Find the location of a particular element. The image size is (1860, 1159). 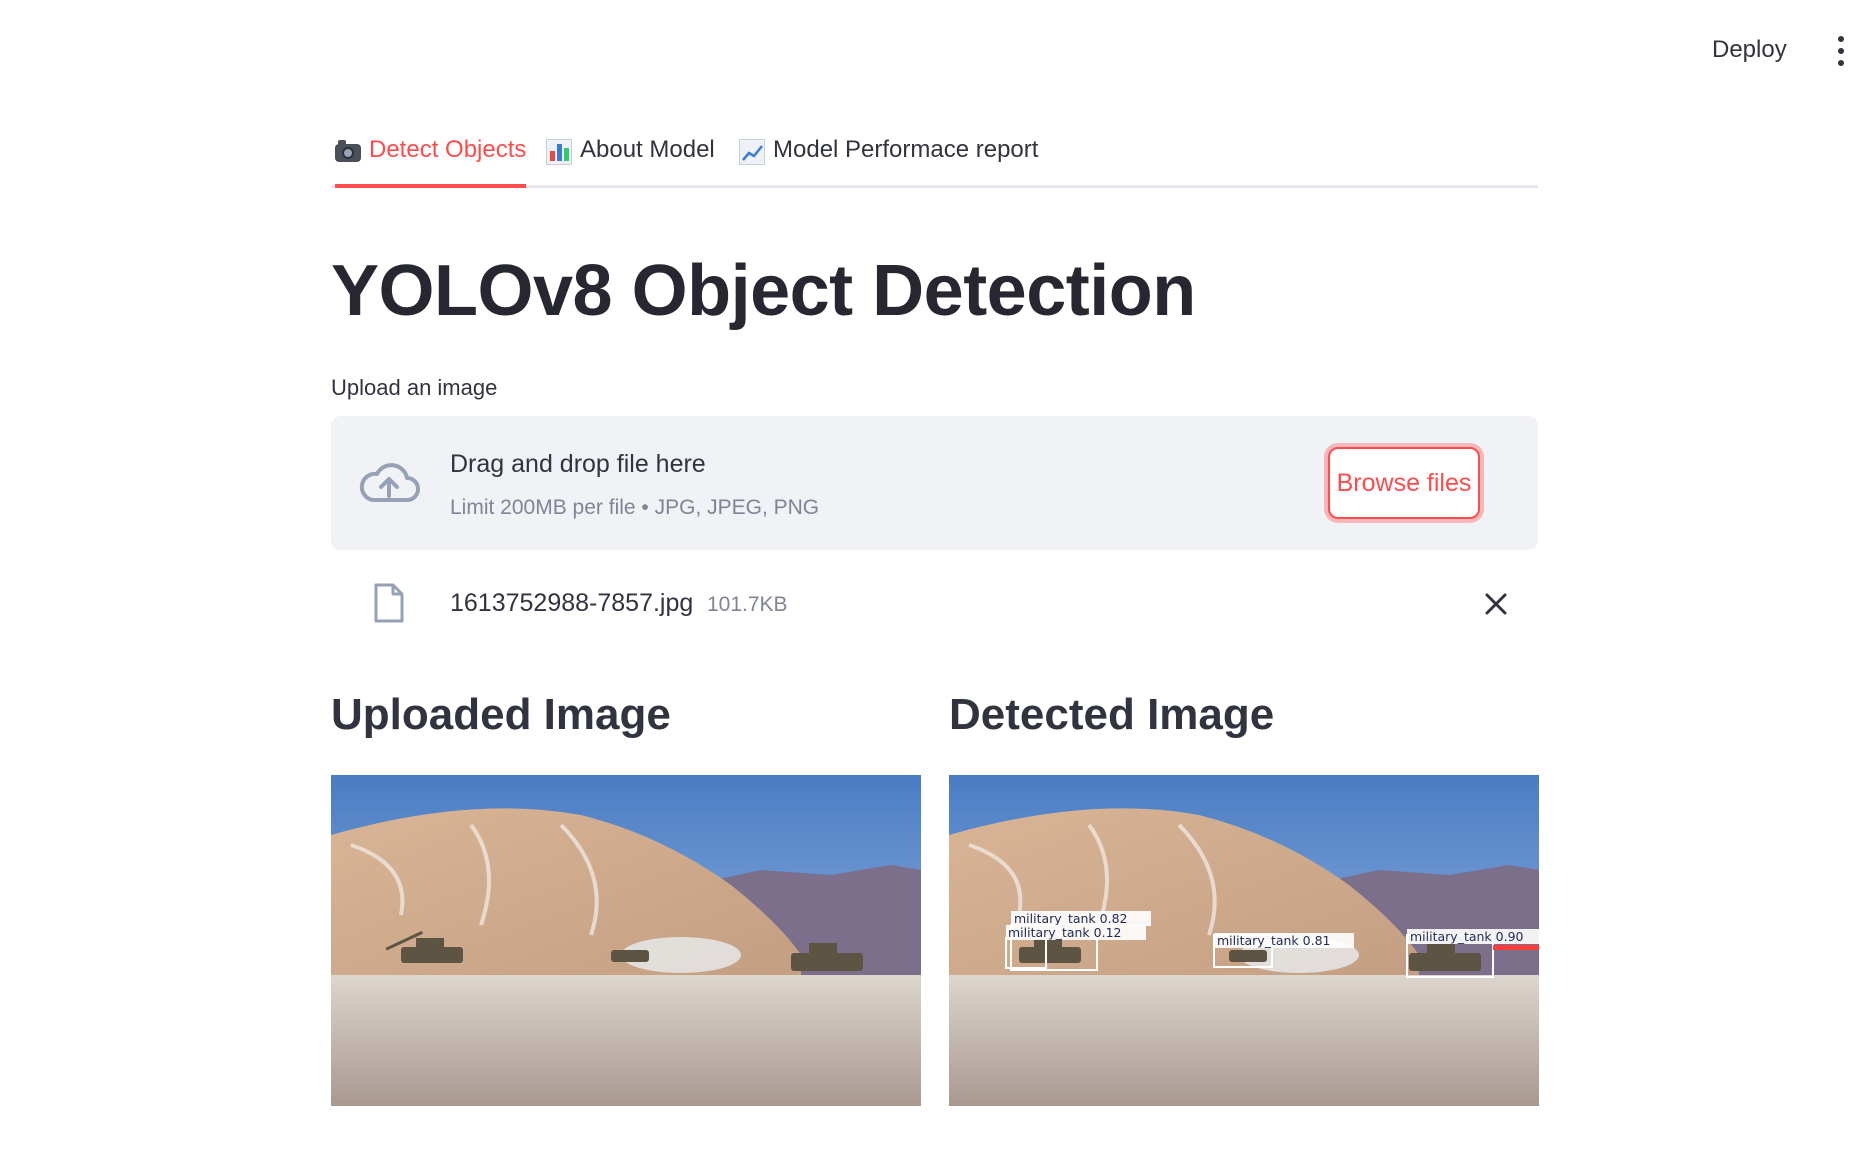

tab-label: Model Performace report is located at coordinates (906, 149).